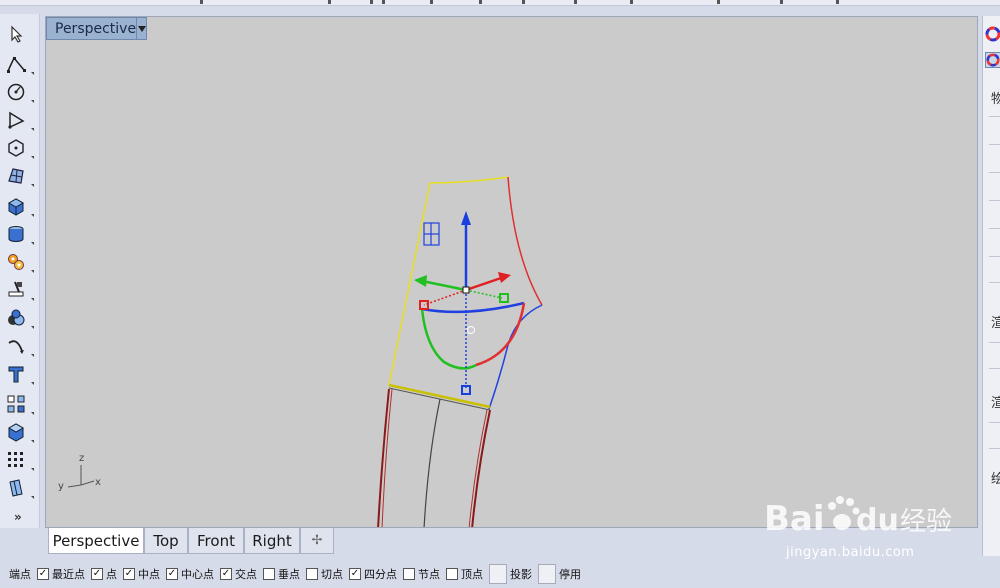 The width and height of the screenshot is (1000, 588). Describe the element at coordinates (431, 234) in the screenshot. I see `surface-grid-marker` at that location.